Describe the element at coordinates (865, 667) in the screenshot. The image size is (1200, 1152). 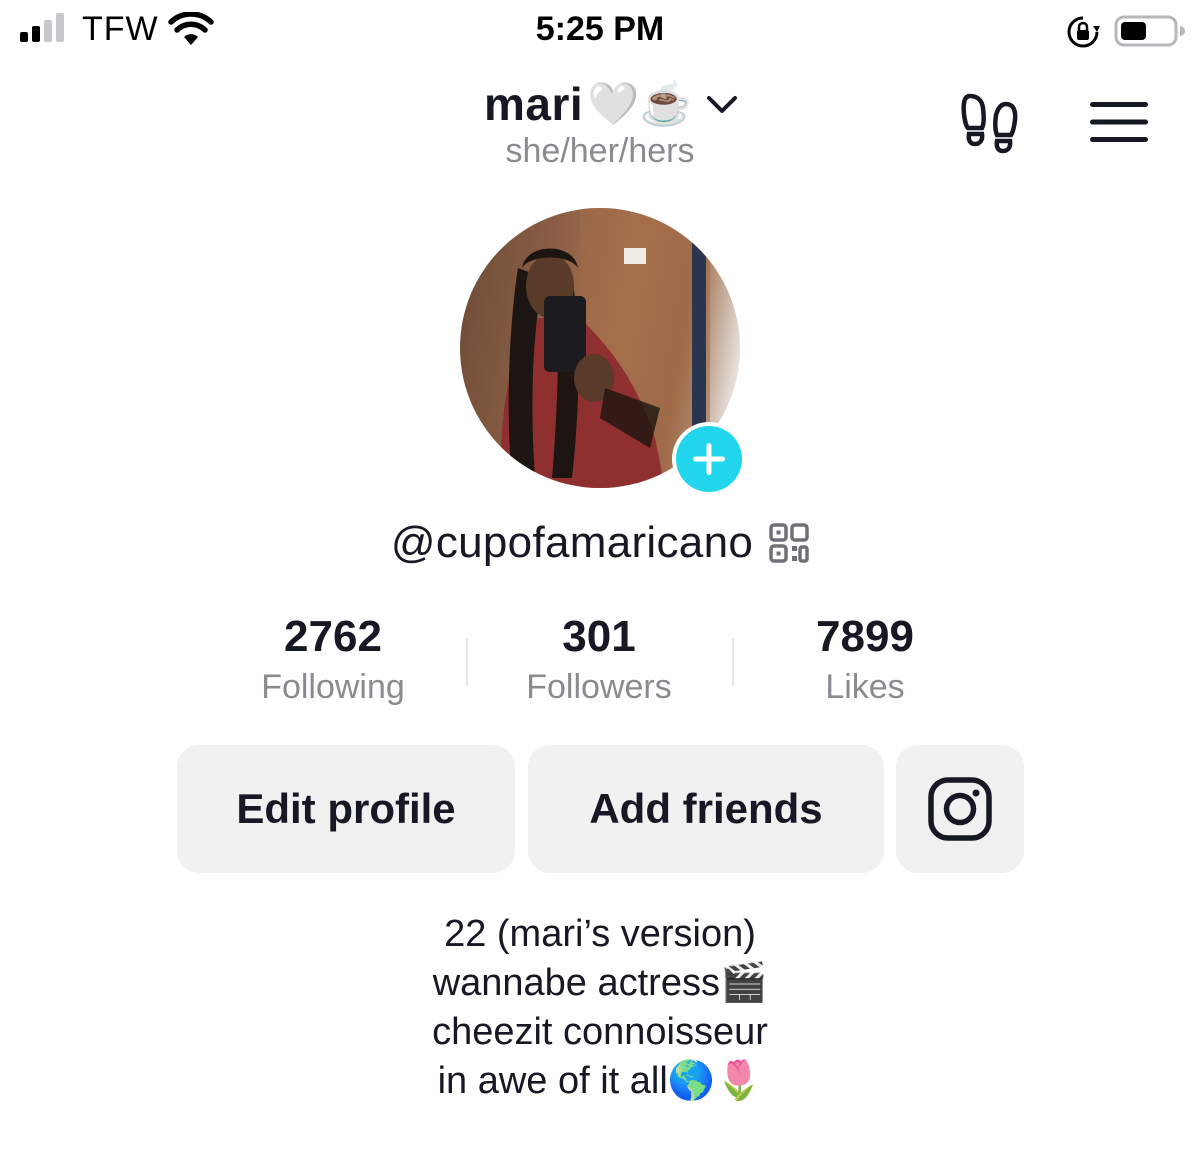
I see `stat-likes: 7899 Likes` at that location.